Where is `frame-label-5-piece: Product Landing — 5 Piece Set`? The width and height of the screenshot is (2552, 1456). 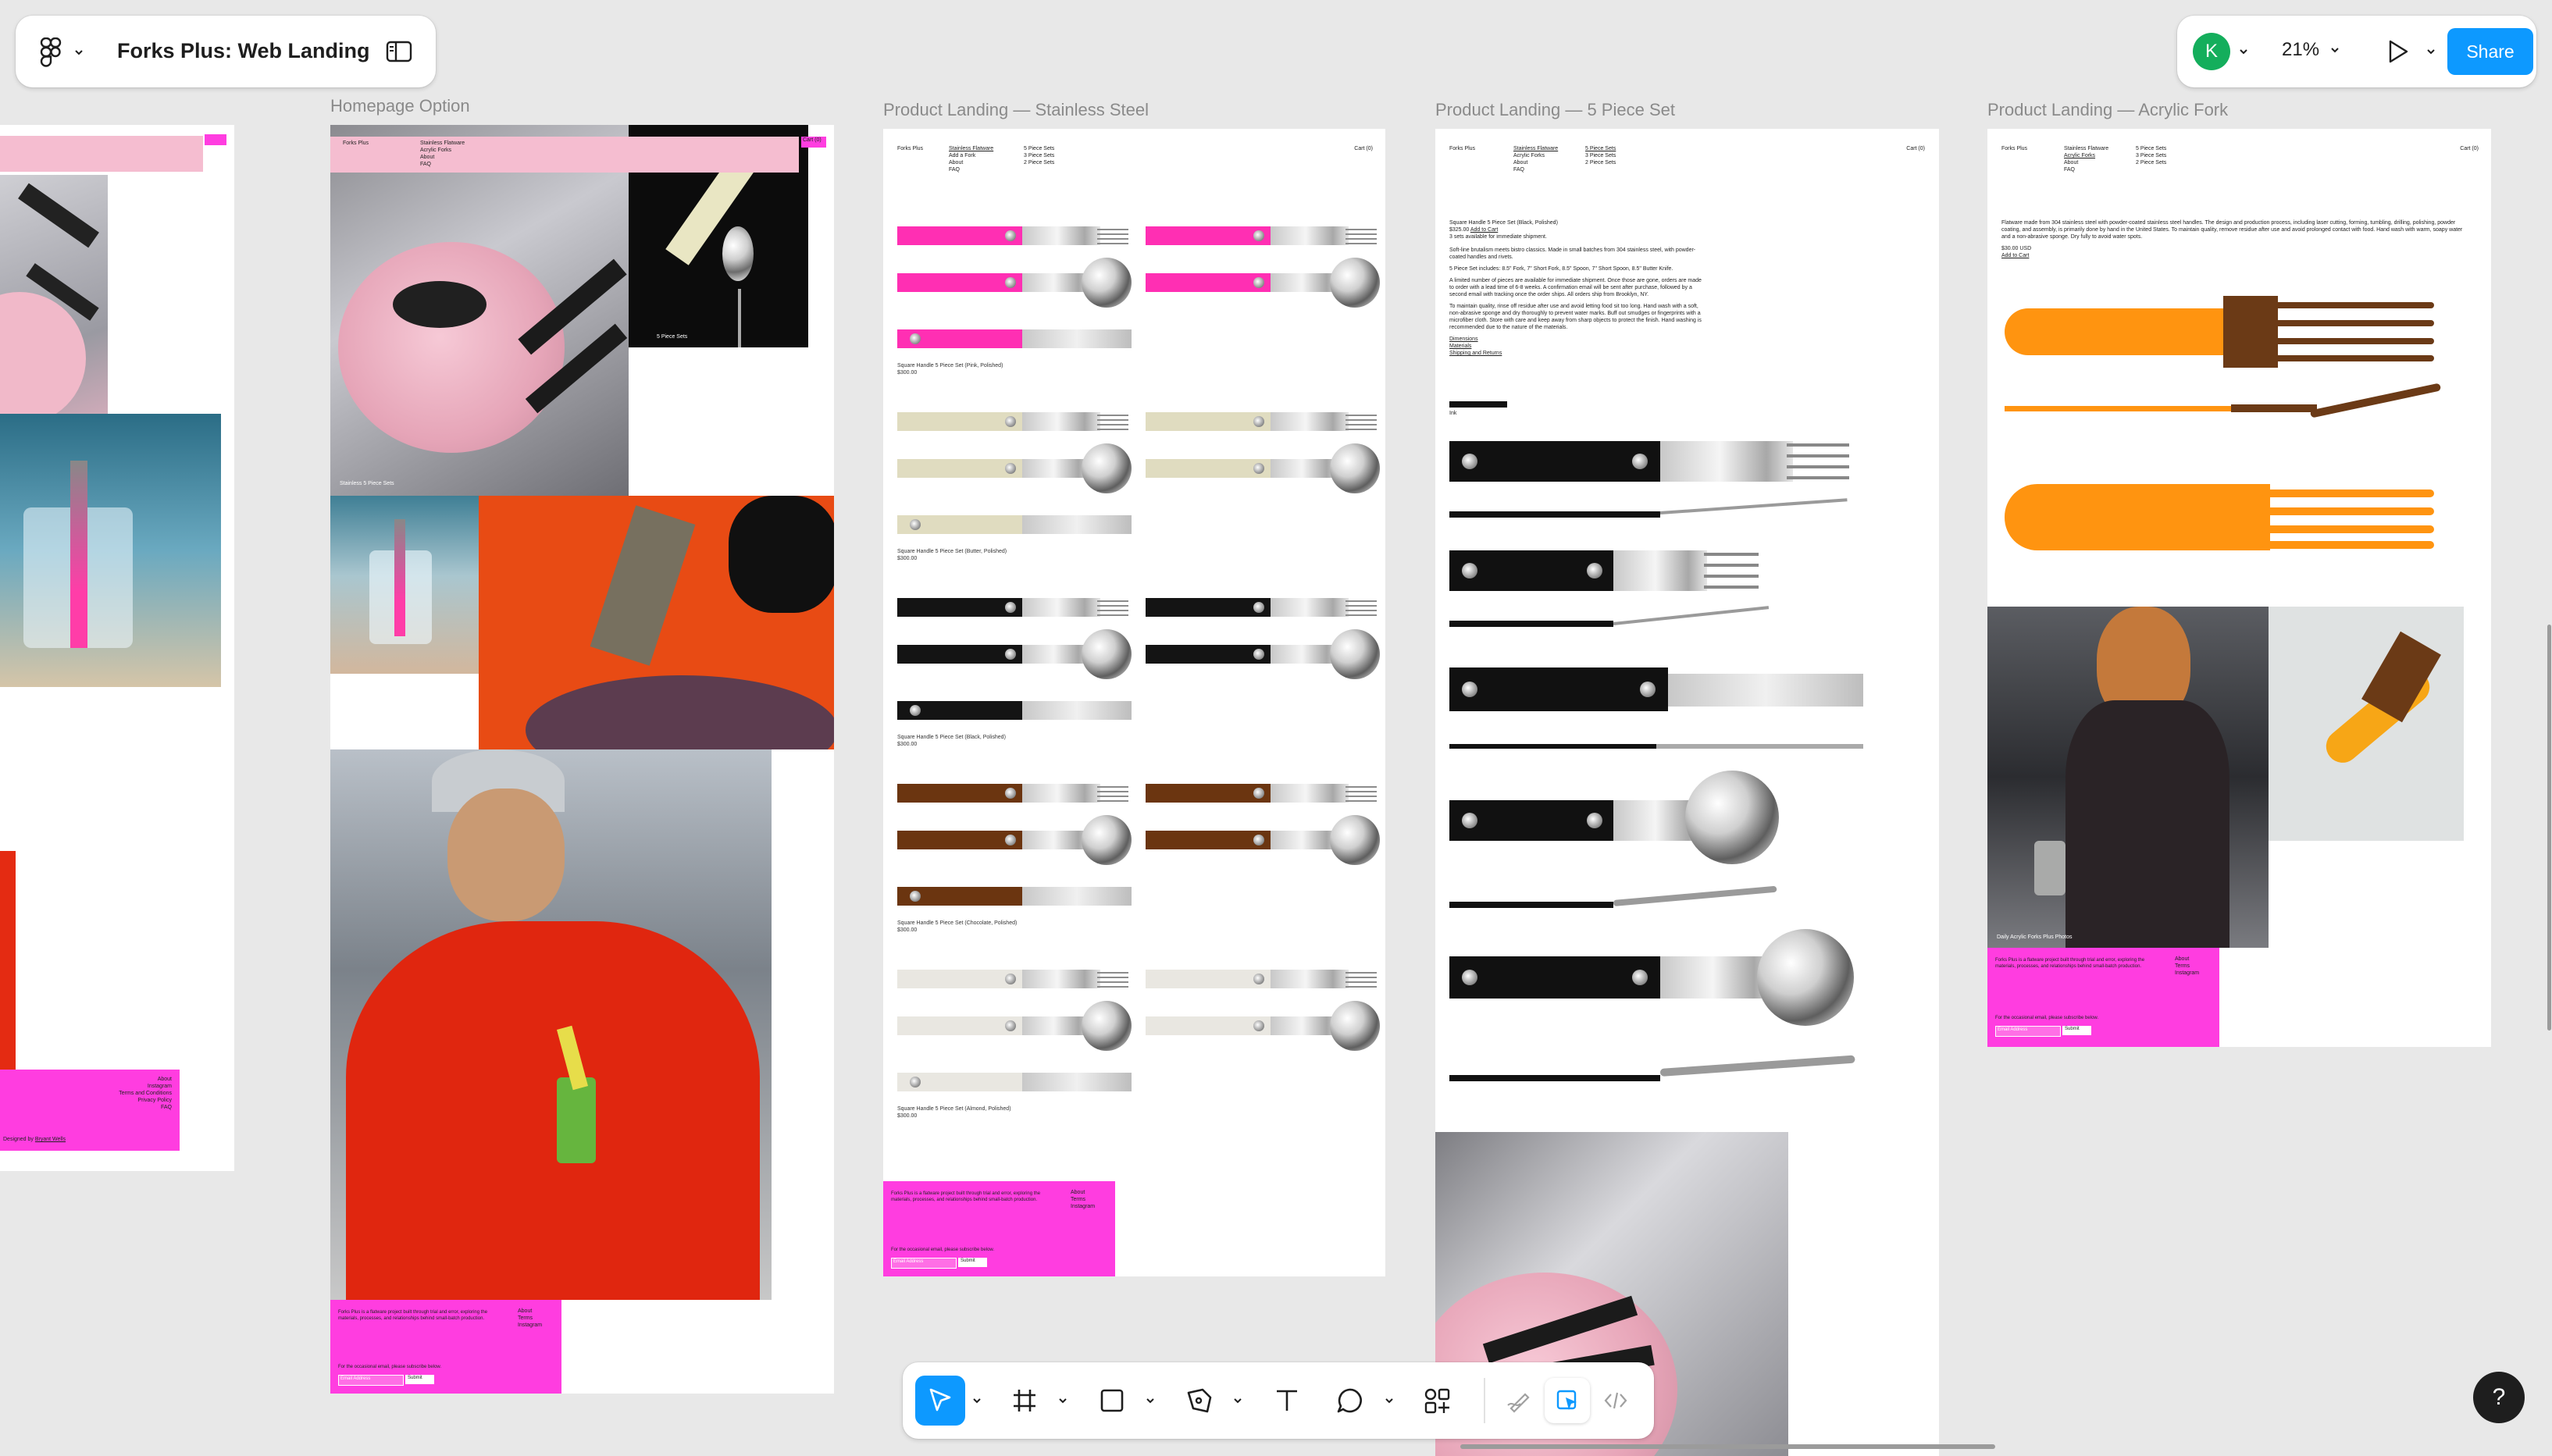 frame-label-5-piece: Product Landing — 5 Piece Set is located at coordinates (1555, 110).